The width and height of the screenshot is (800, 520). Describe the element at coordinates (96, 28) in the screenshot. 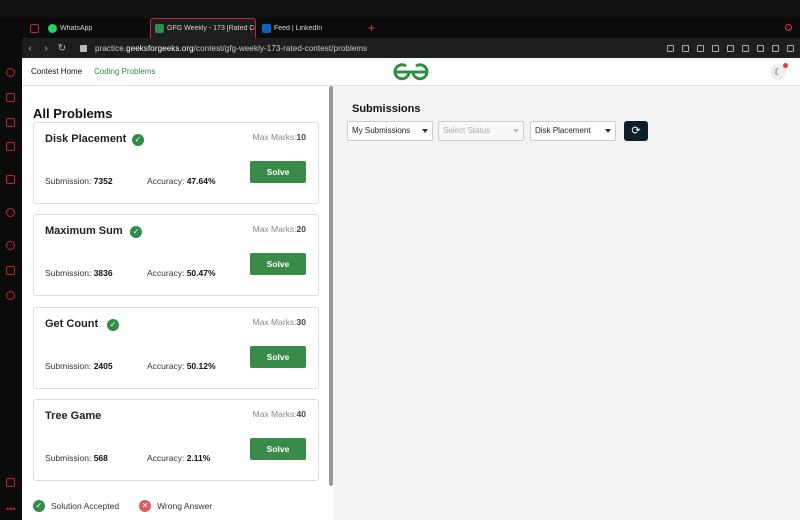

I see `tab-whatsapp: WhatsApp` at that location.